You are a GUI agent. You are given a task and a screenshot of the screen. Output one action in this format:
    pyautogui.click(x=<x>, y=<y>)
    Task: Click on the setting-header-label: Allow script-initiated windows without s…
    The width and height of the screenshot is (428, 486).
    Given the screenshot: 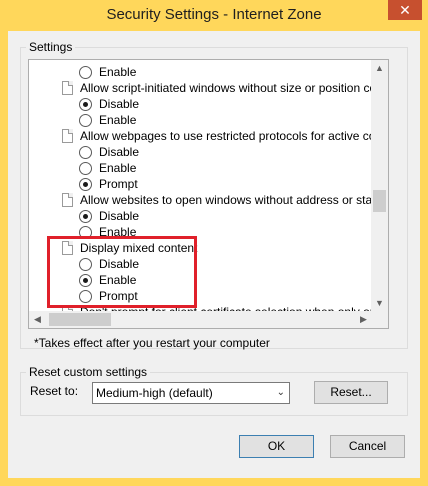 What is the action you would take?
    pyautogui.click(x=226, y=88)
    